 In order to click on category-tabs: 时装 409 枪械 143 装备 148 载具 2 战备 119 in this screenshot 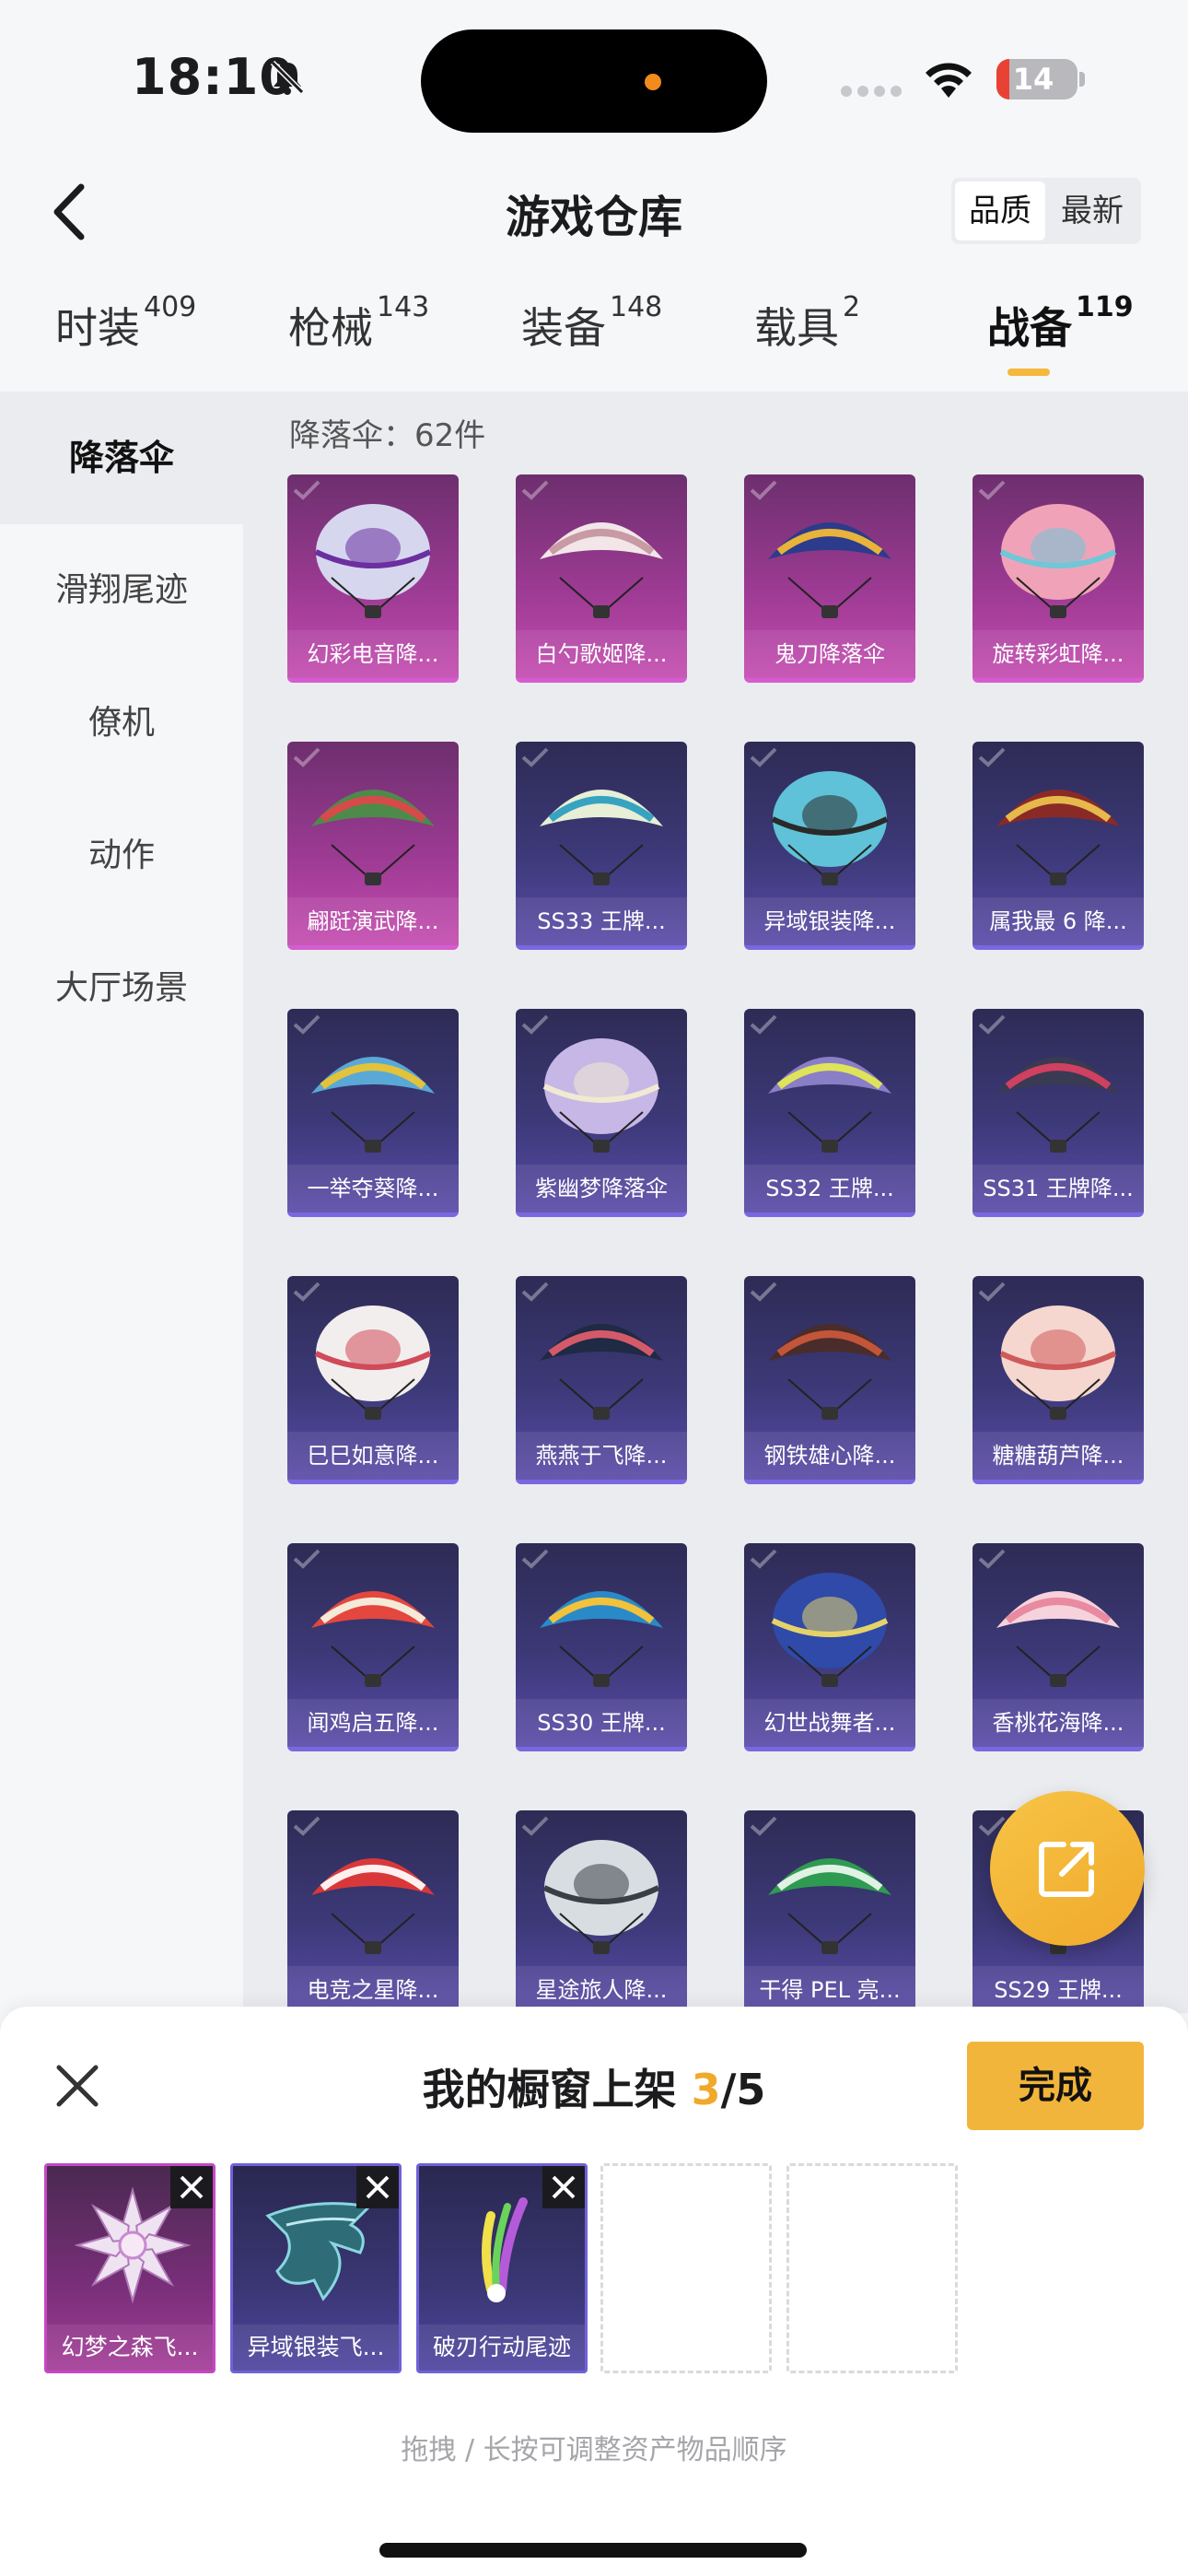, I will do `click(594, 334)`.